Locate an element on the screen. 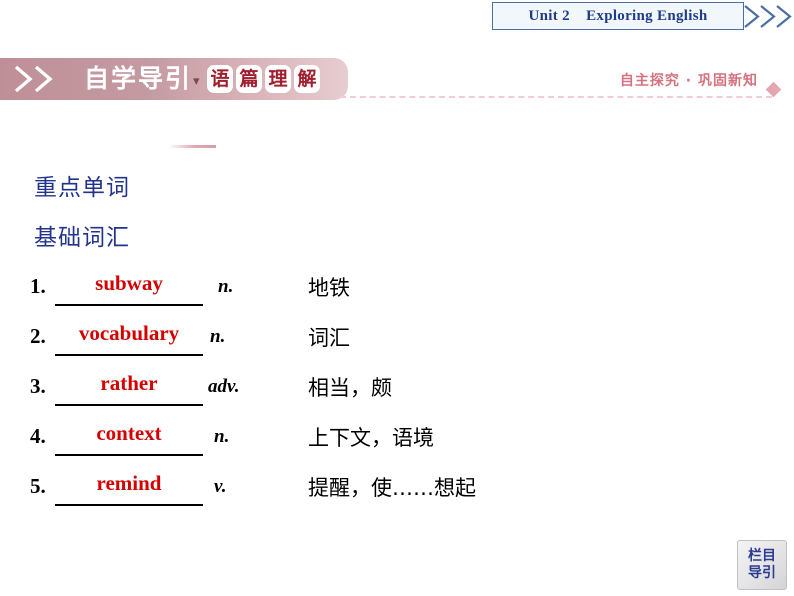 This screenshot has height=596, width=794. answer-word: context is located at coordinates (129, 433).